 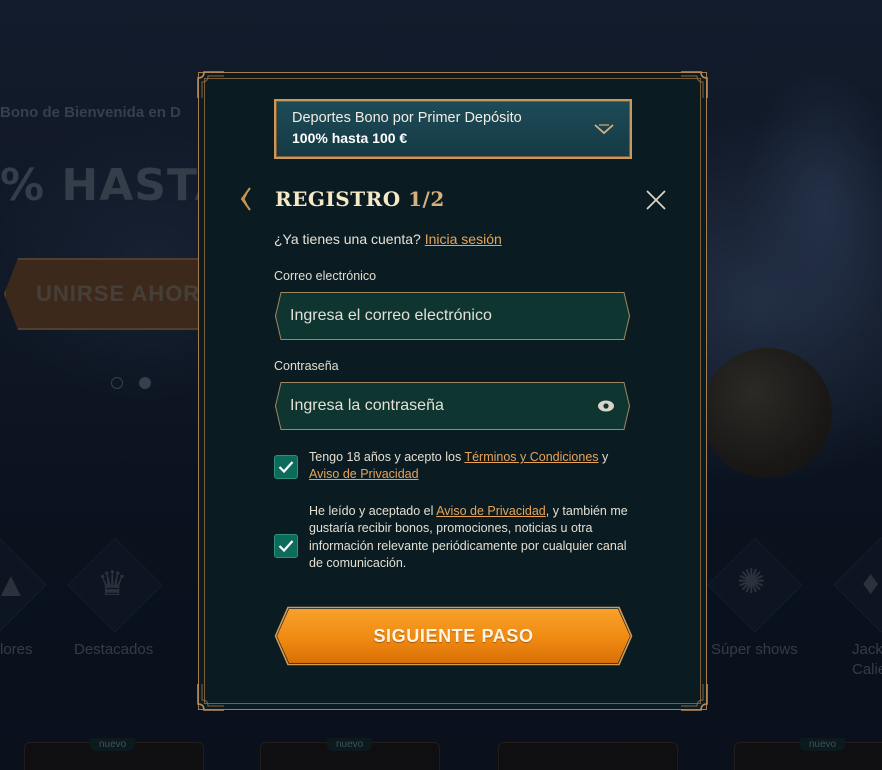 I want to click on marketing-consent-checkbox, so click(x=286, y=546).